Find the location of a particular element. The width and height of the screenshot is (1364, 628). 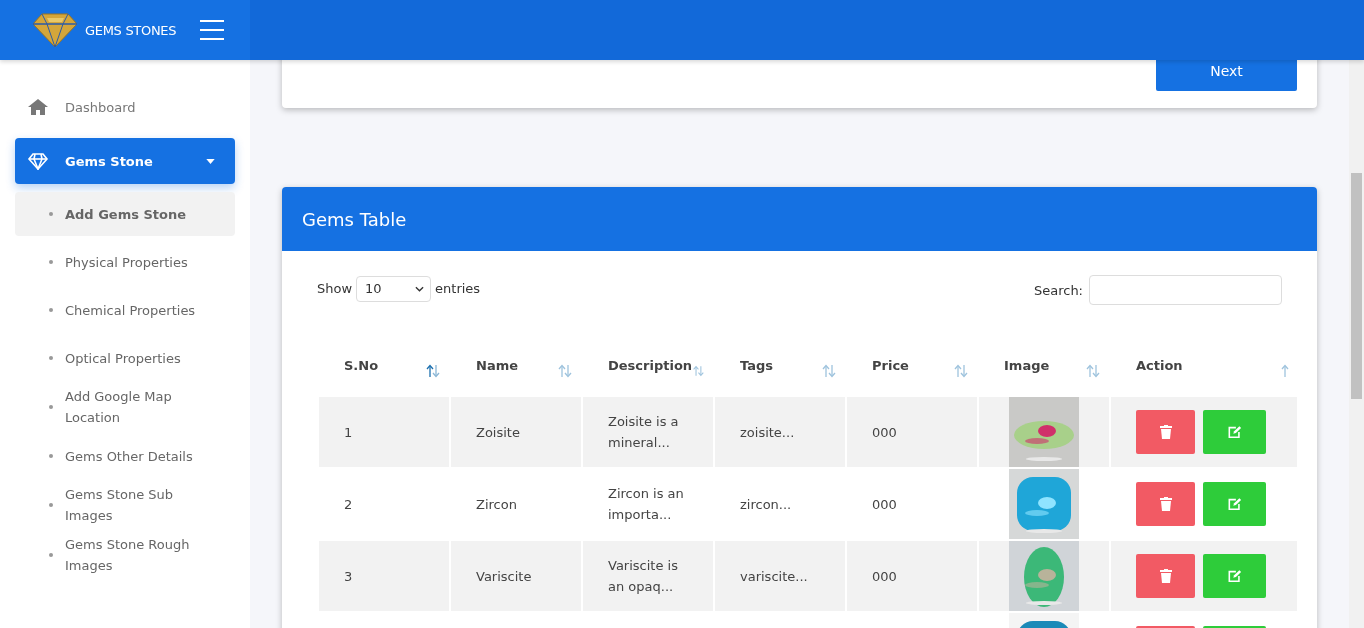

next-button: Next is located at coordinates (1226, 75).